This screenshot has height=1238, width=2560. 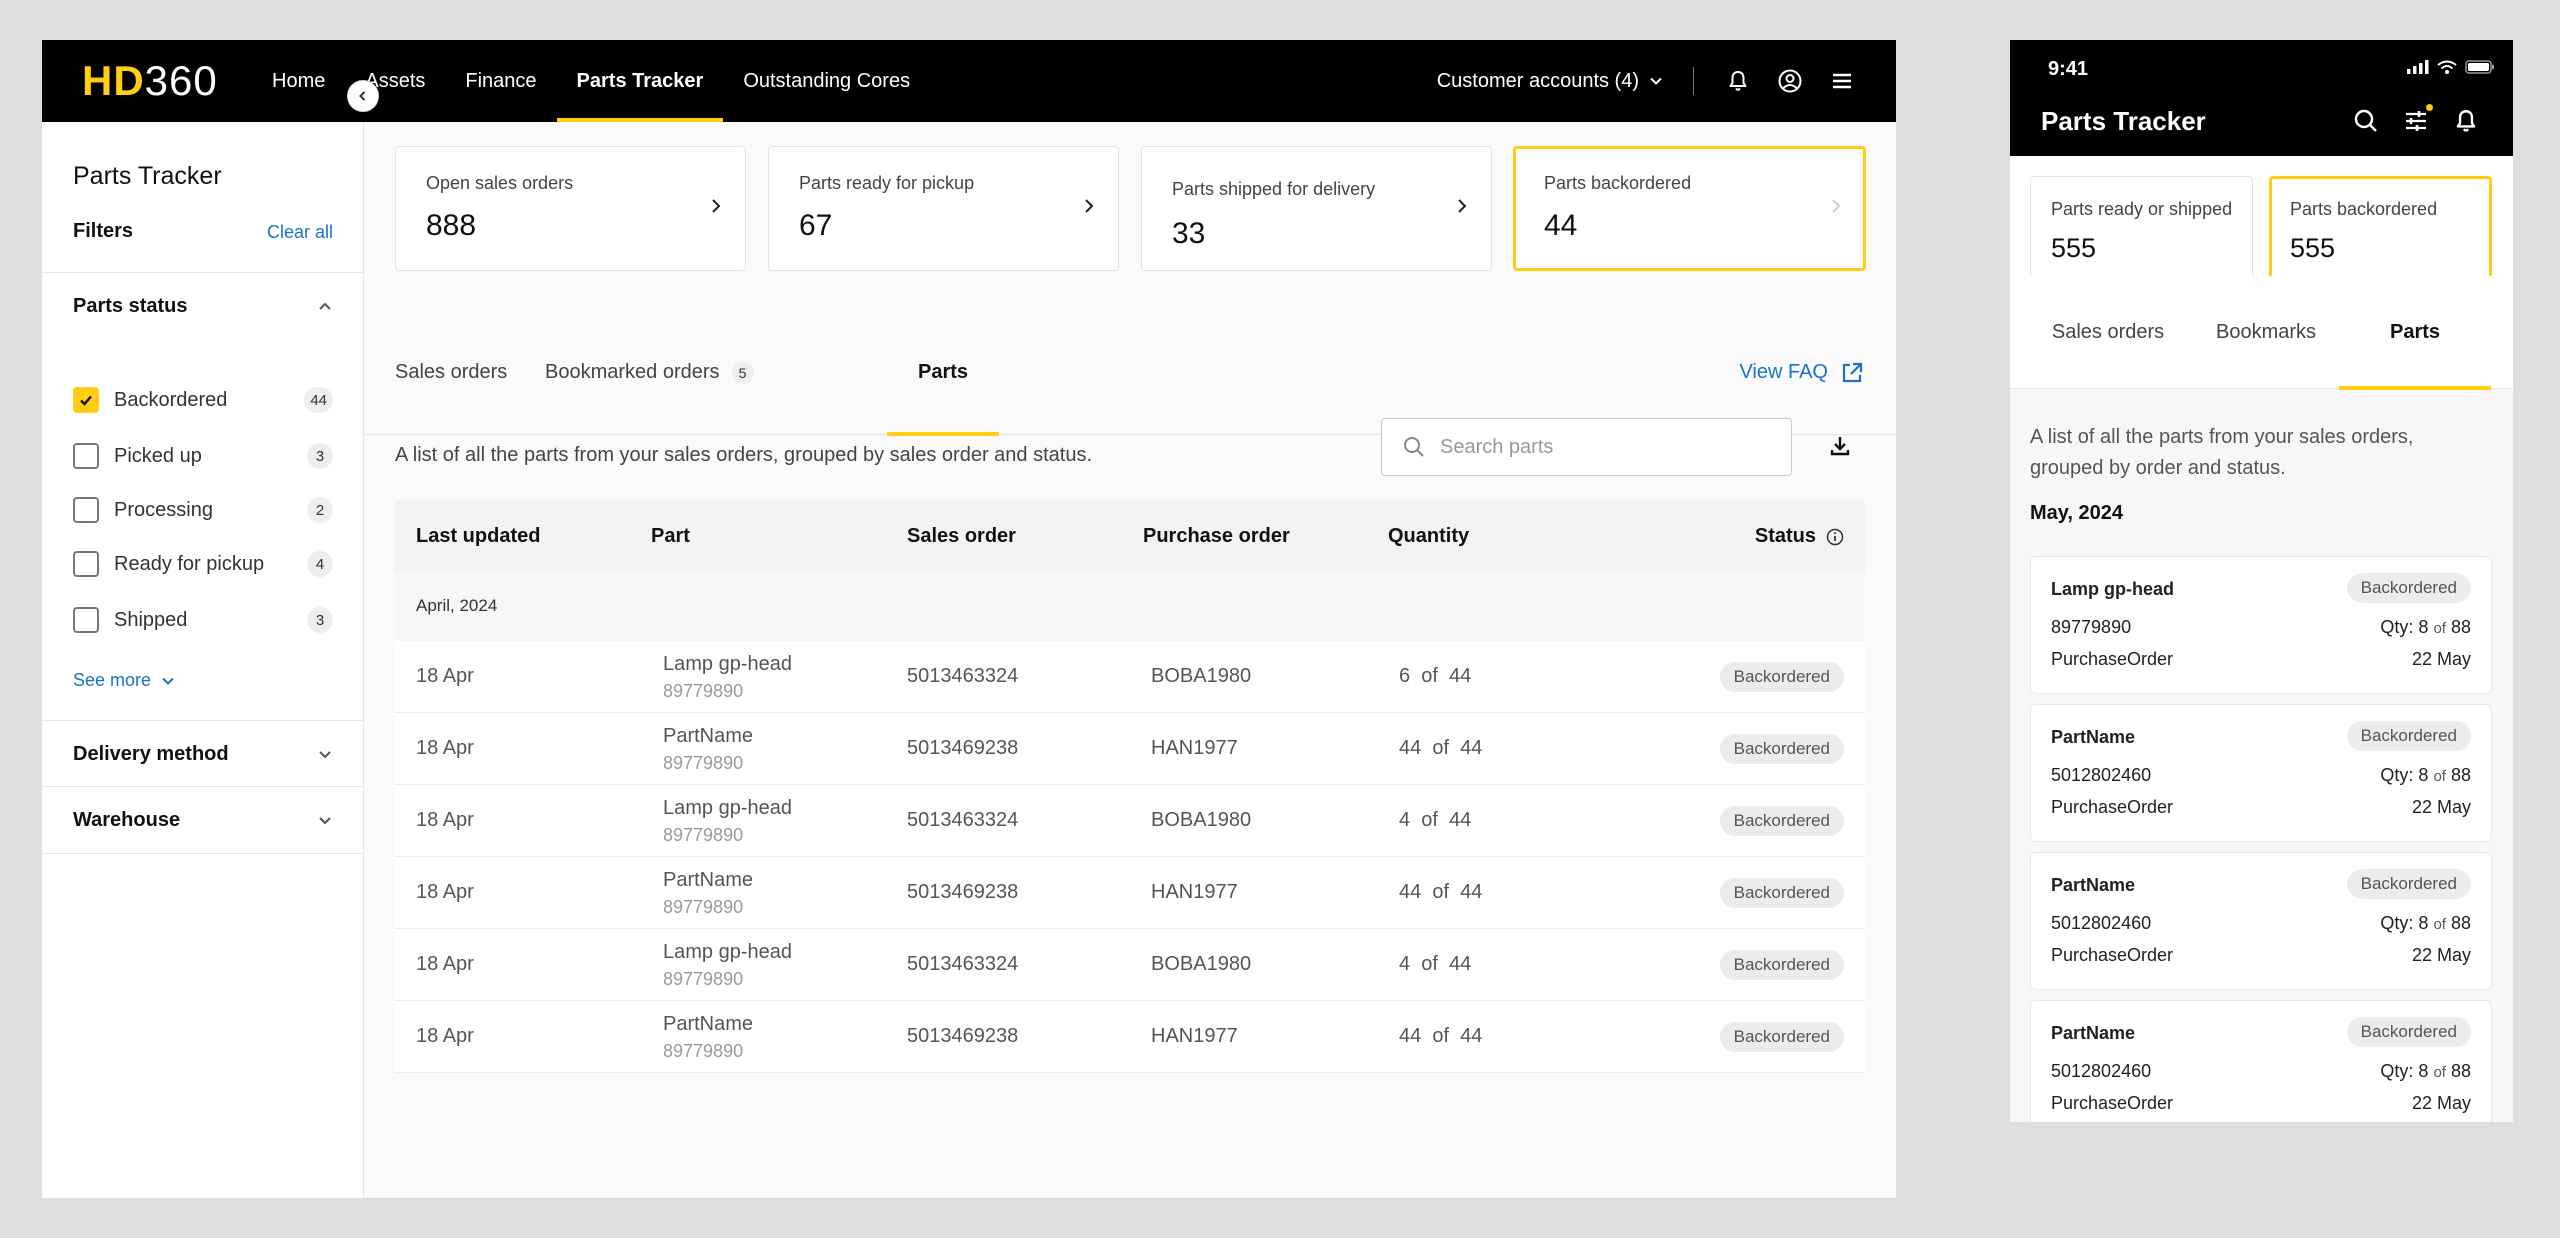 I want to click on column-quantity: Quantity, so click(x=1428, y=536).